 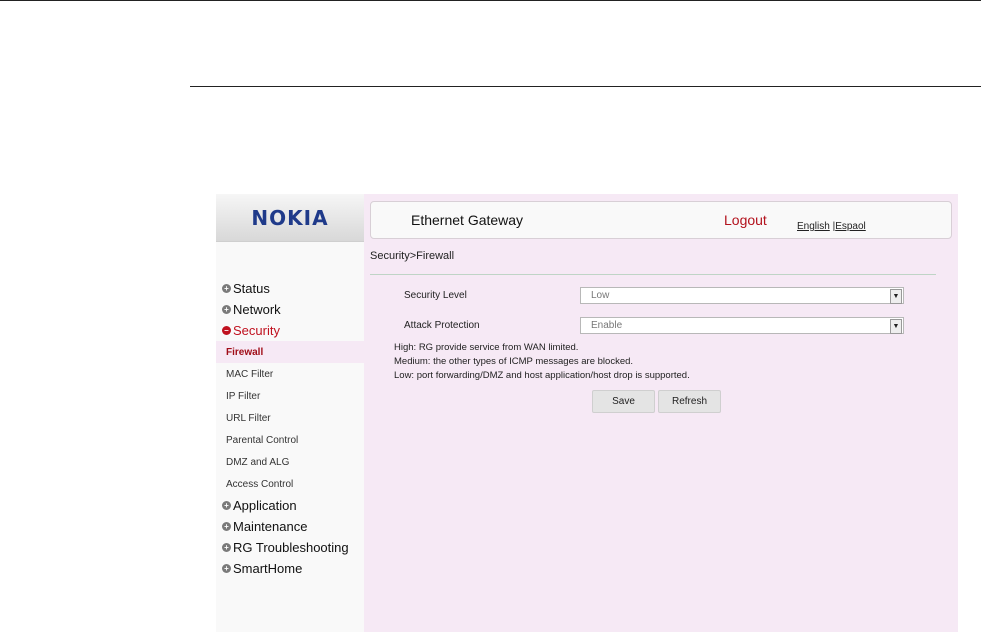 I want to click on sidebar-item-ip-filter: IP Filter, so click(x=290, y=396).